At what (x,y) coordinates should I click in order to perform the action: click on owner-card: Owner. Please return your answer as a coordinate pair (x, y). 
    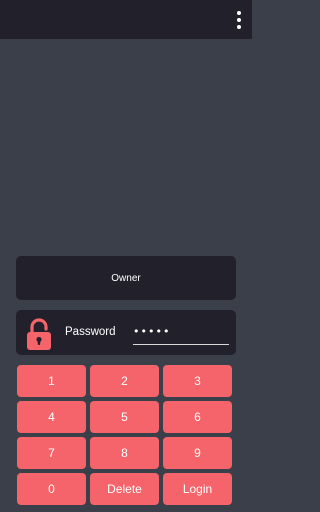
    Looking at the image, I should click on (126, 278).